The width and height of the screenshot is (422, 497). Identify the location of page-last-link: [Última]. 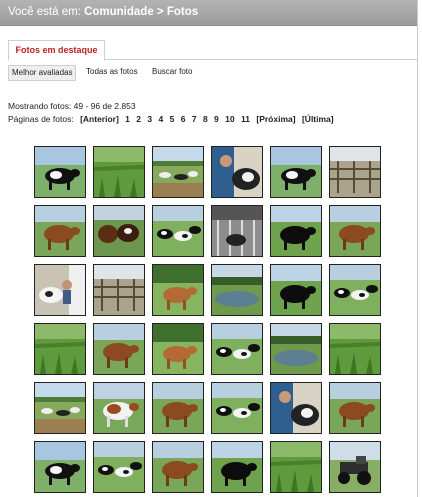
(318, 119).